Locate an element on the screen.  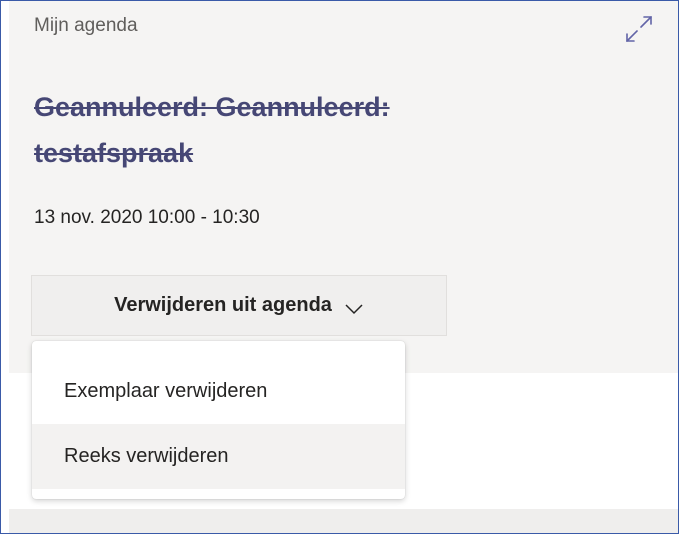
menu-item-label: Exemplaar verwijderen is located at coordinates (166, 391).